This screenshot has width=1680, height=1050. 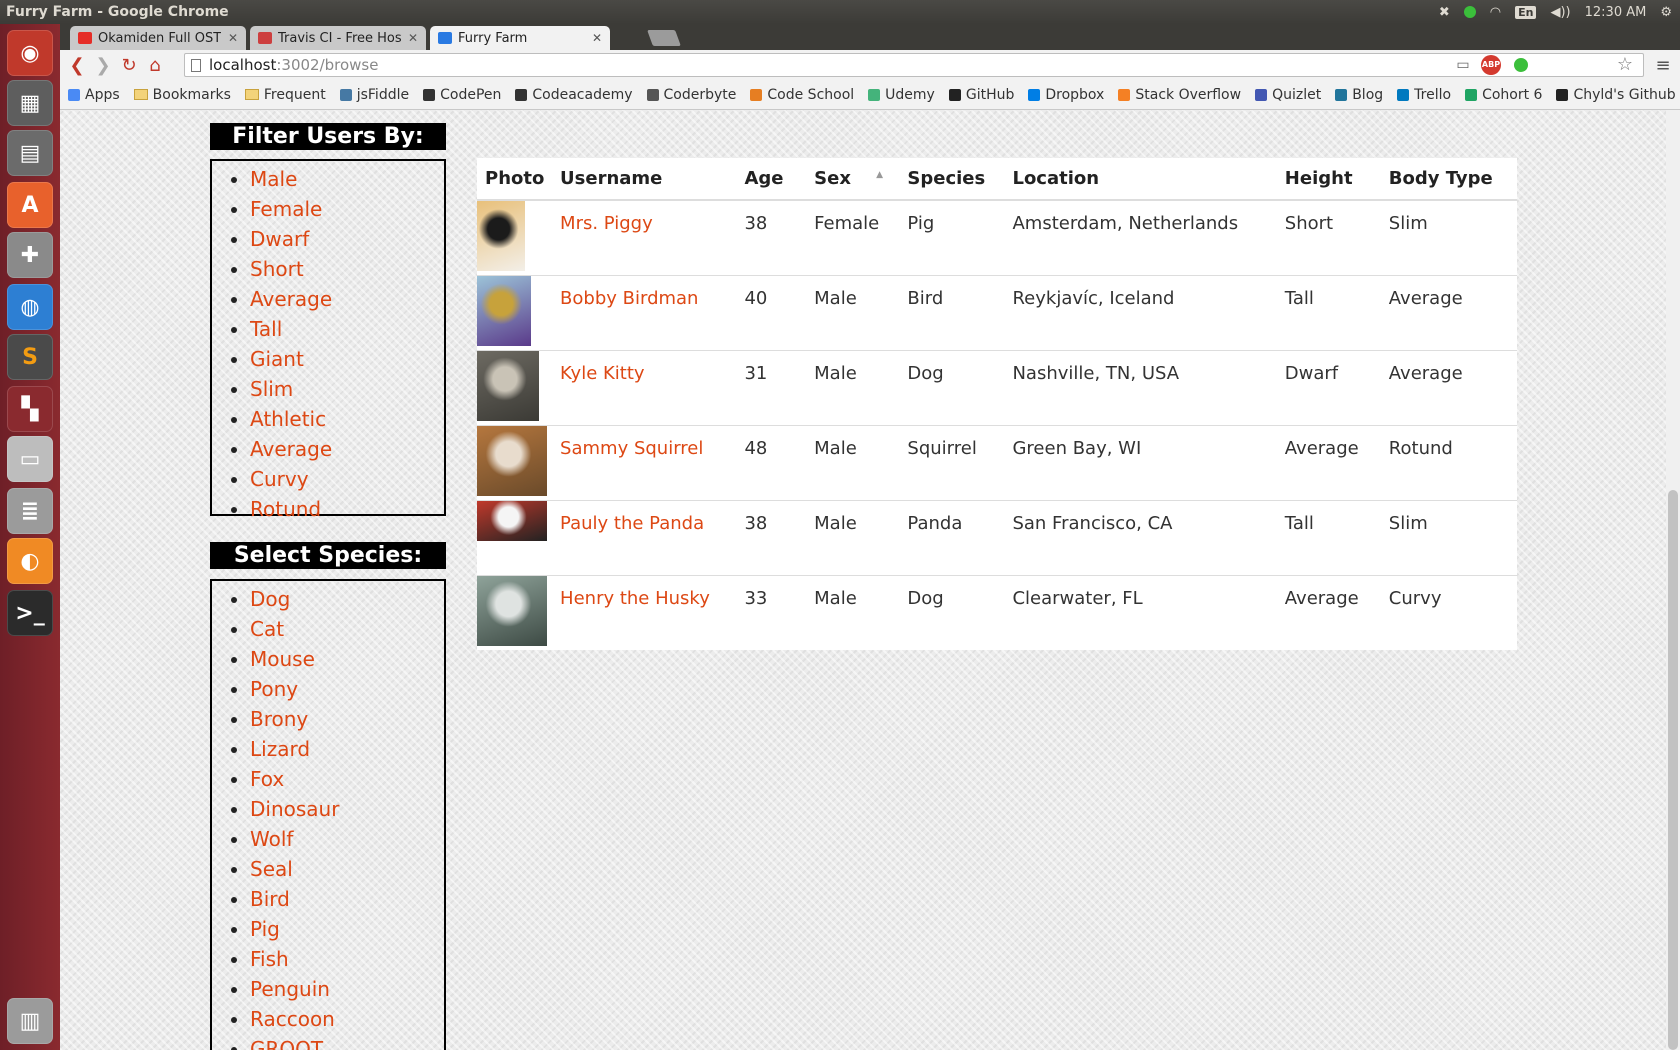 I want to click on species-link: GROOT, so click(x=286, y=1043).